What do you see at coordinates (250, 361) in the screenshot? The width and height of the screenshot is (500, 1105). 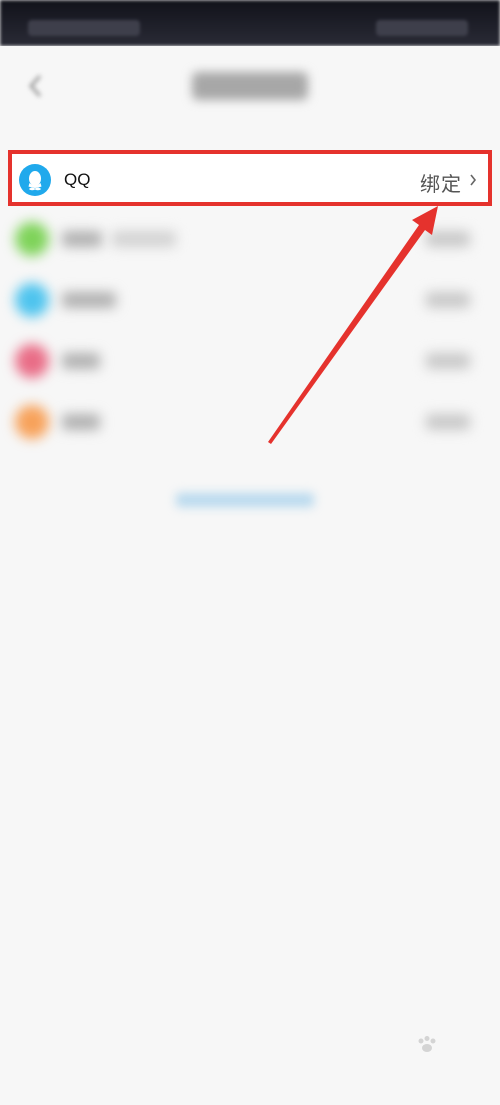 I see `account-row-pink` at bounding box center [250, 361].